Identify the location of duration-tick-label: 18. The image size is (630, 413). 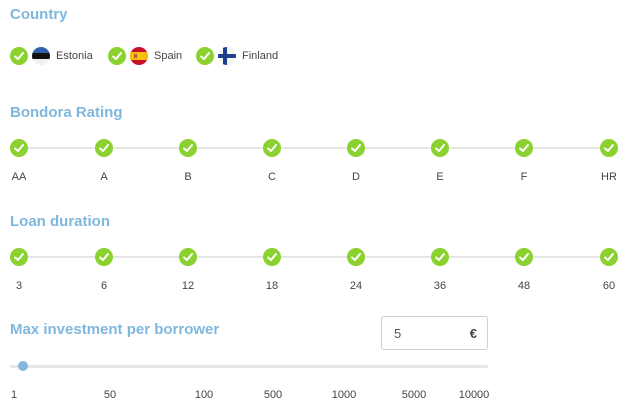
(272, 286).